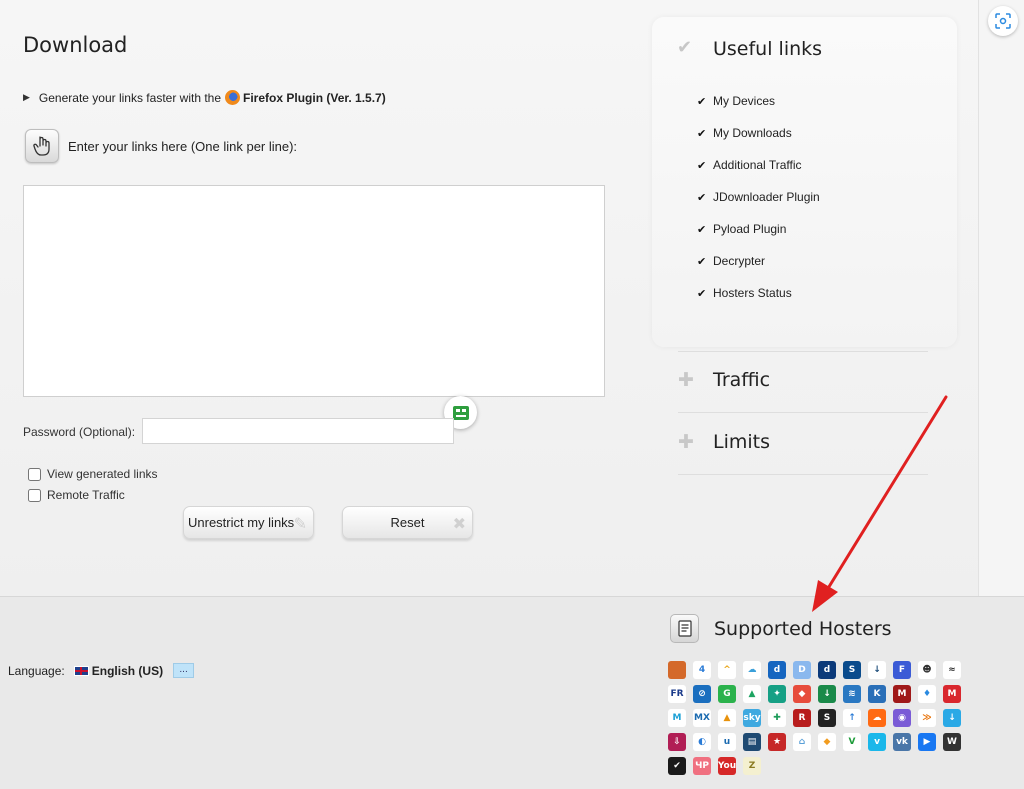  I want to click on hoster-diamond-icon: ◆, so click(827, 742).